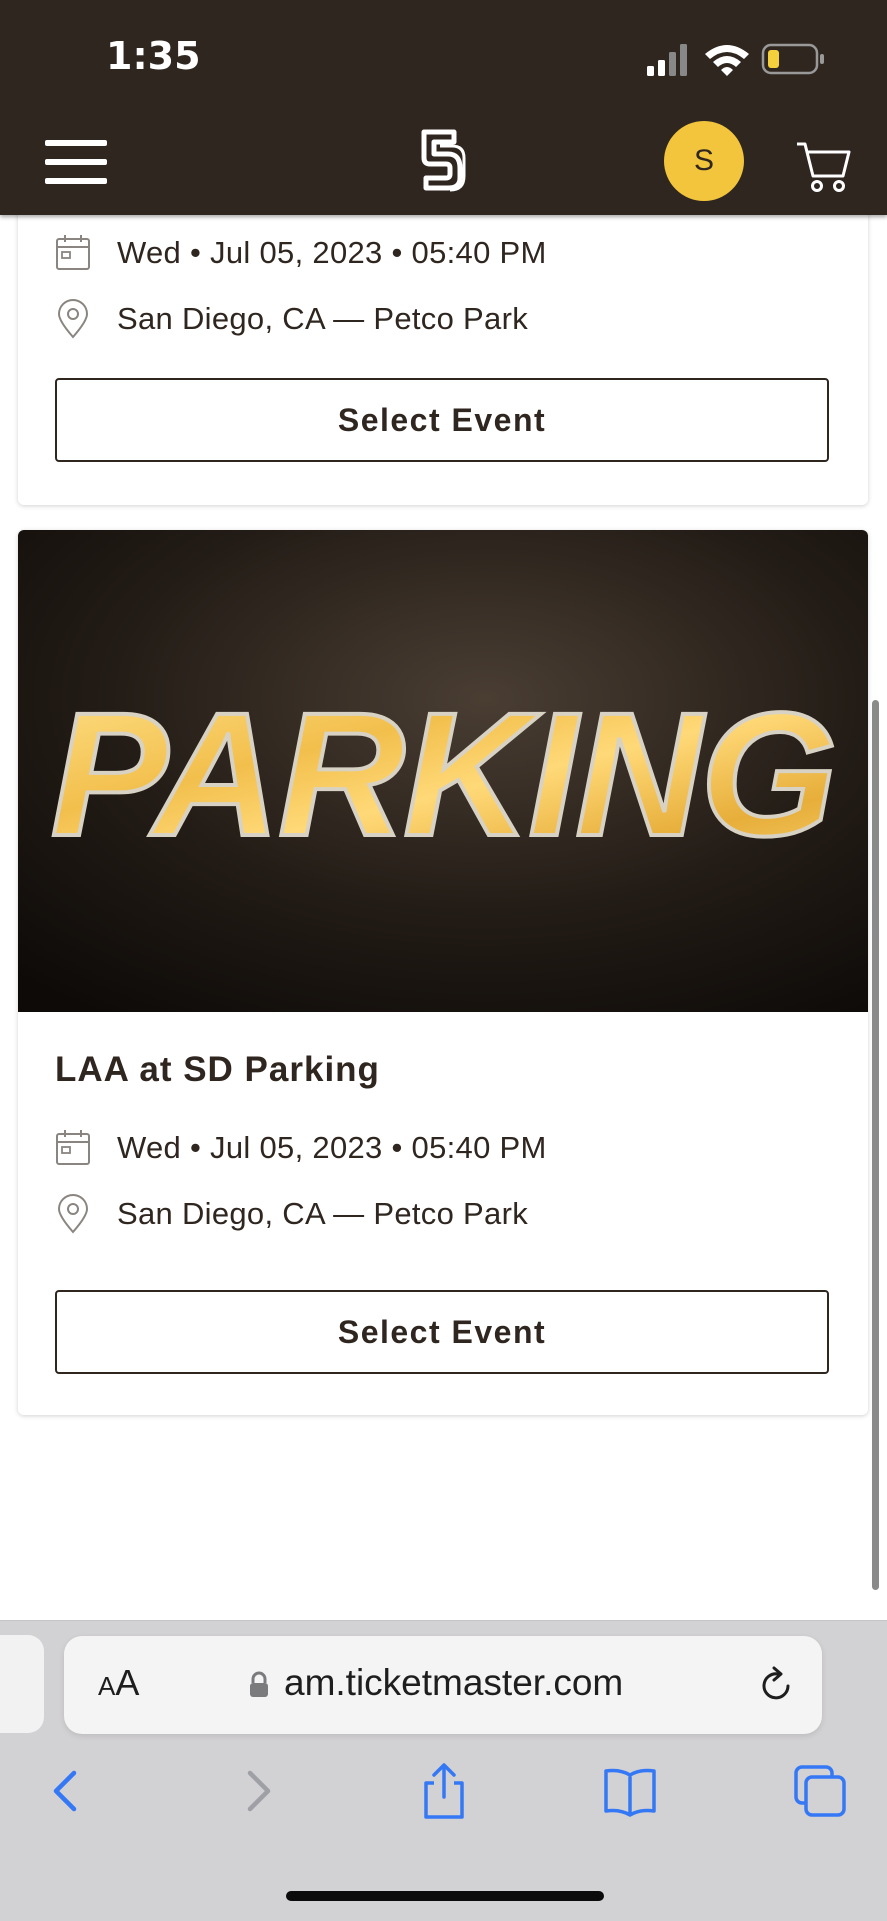 The height and width of the screenshot is (1921, 887). Describe the element at coordinates (217, 1069) in the screenshot. I see `event-title: LAA at SD Parking` at that location.